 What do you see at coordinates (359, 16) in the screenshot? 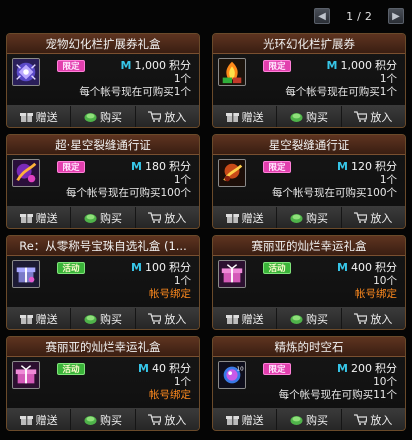
I see `pager: ◀ 1/2 ▶` at bounding box center [359, 16].